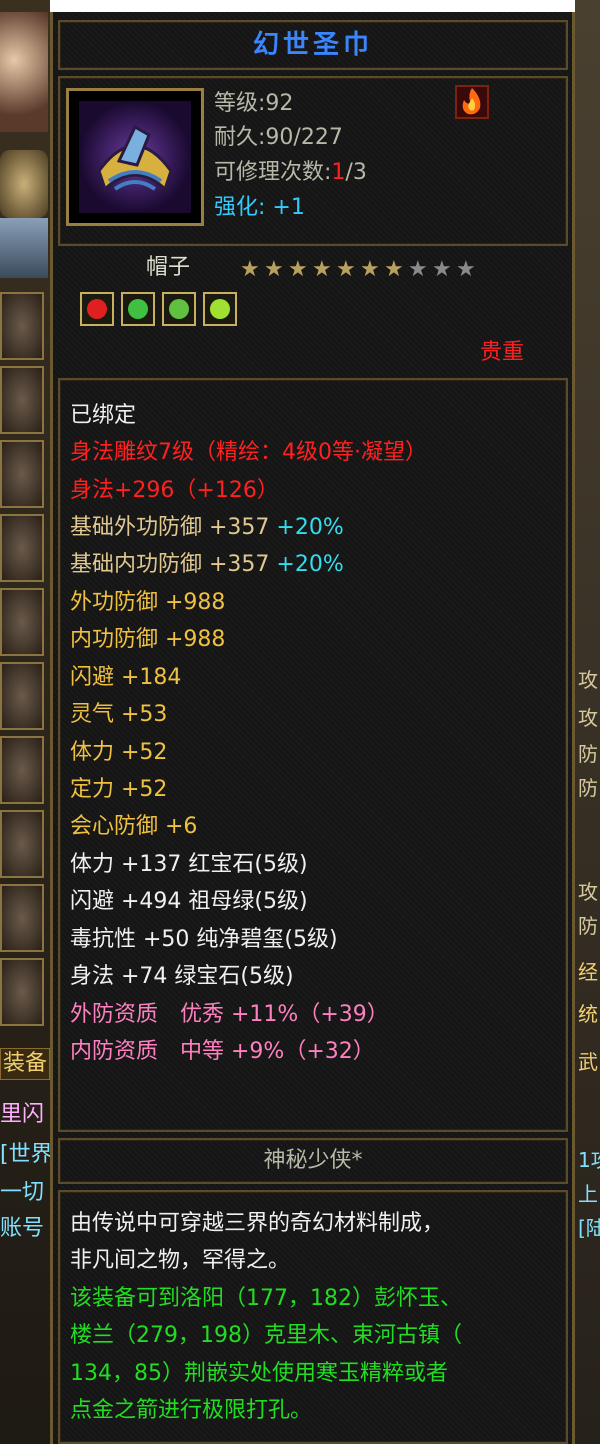 This screenshot has height=1444, width=600. What do you see at coordinates (22, 770) in the screenshot?
I see `equip-slot-ring` at bounding box center [22, 770].